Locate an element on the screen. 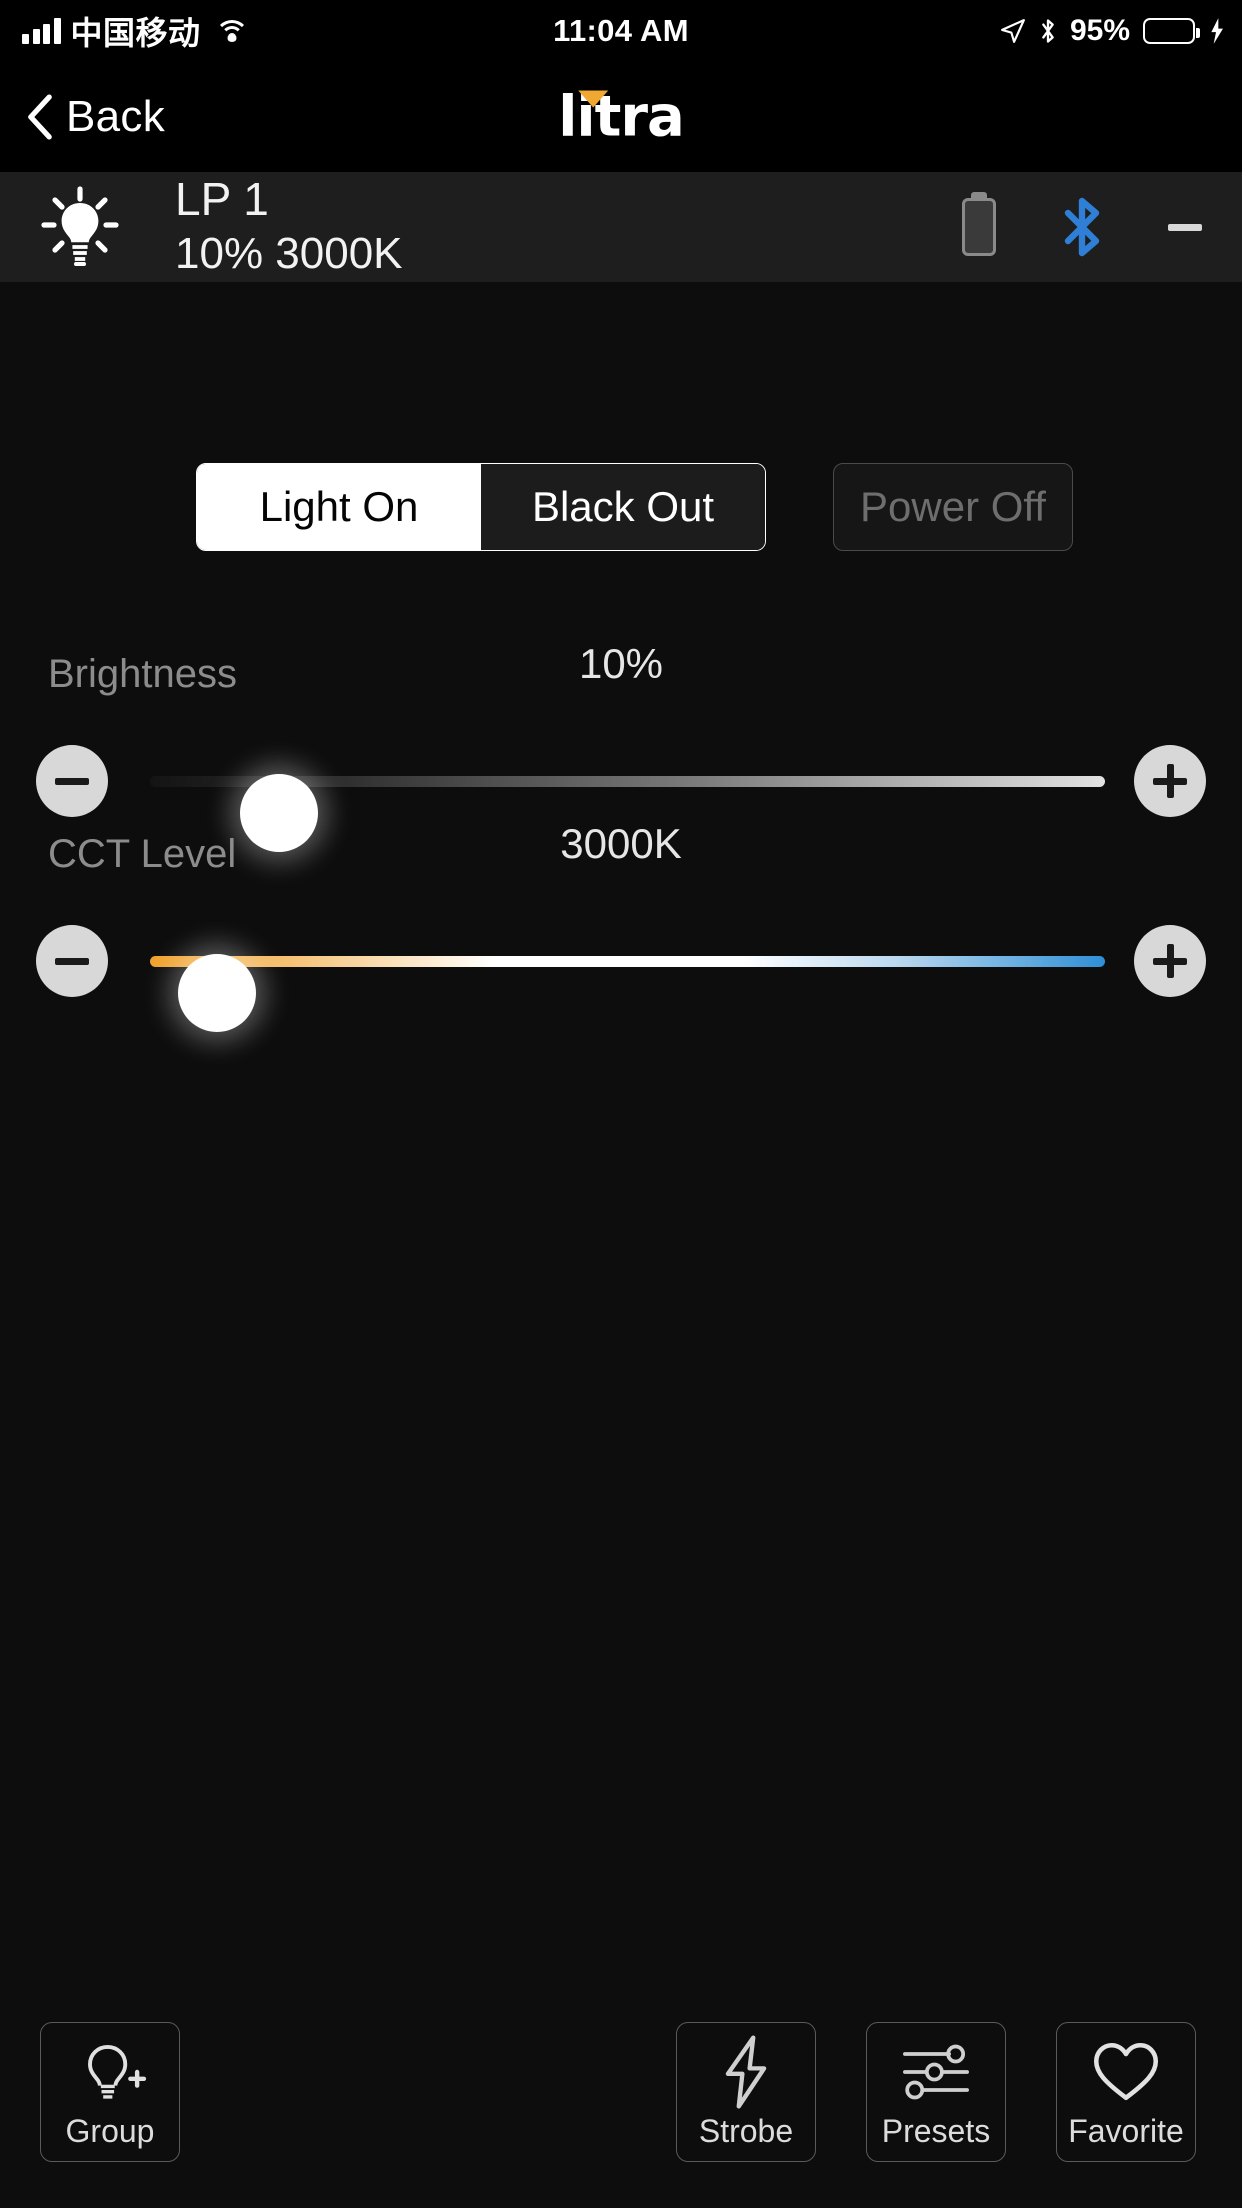 This screenshot has height=2208, width=1242. favorite-button: Favorite is located at coordinates (1126, 2092).